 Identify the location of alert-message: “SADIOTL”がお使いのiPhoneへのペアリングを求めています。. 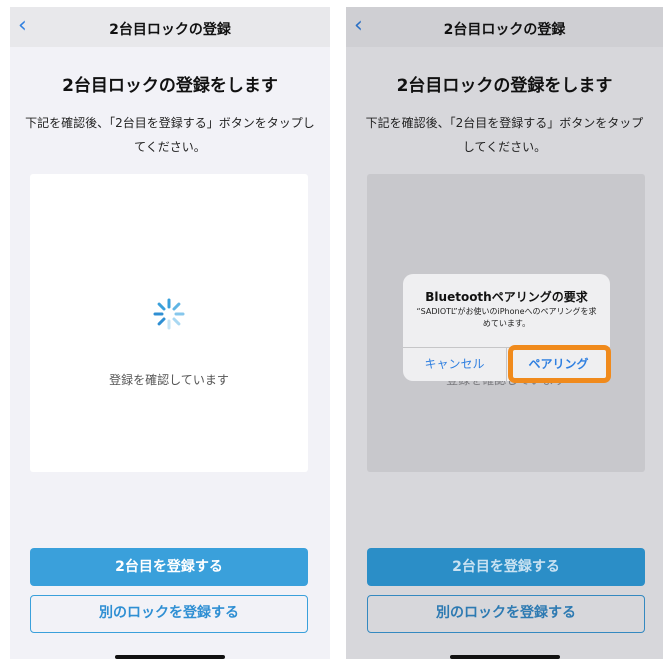
(506, 317).